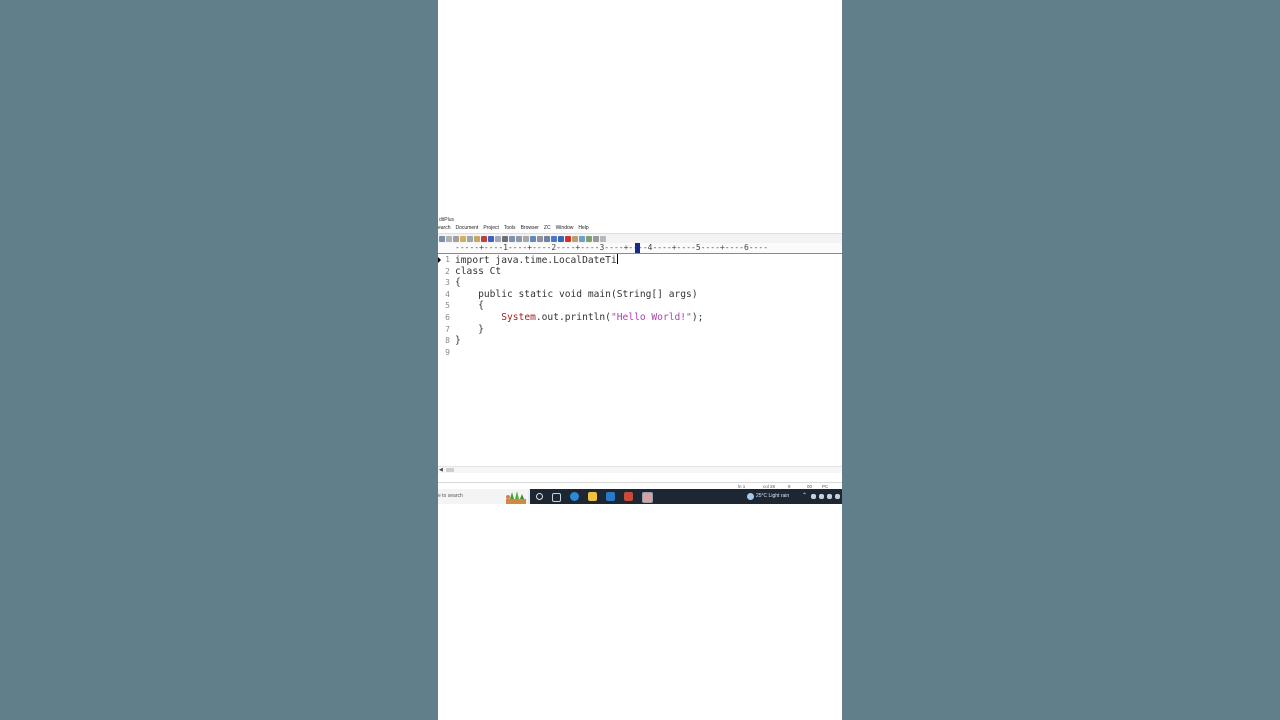 This screenshot has height=720, width=1280. Describe the element at coordinates (533, 238) in the screenshot. I see `font-icon` at that location.